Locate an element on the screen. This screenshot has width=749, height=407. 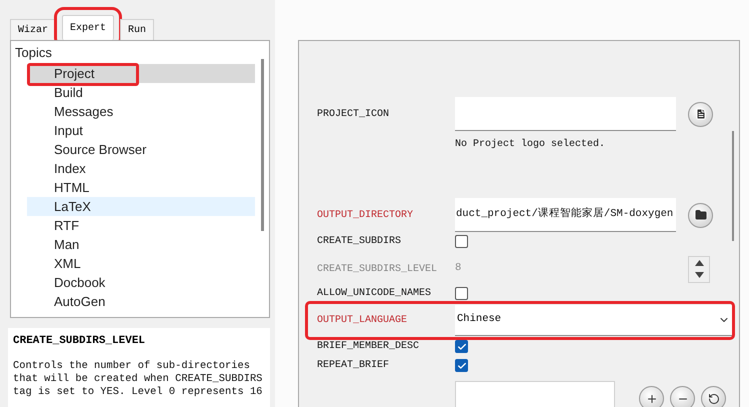
tree-item: Messages is located at coordinates (141, 111).